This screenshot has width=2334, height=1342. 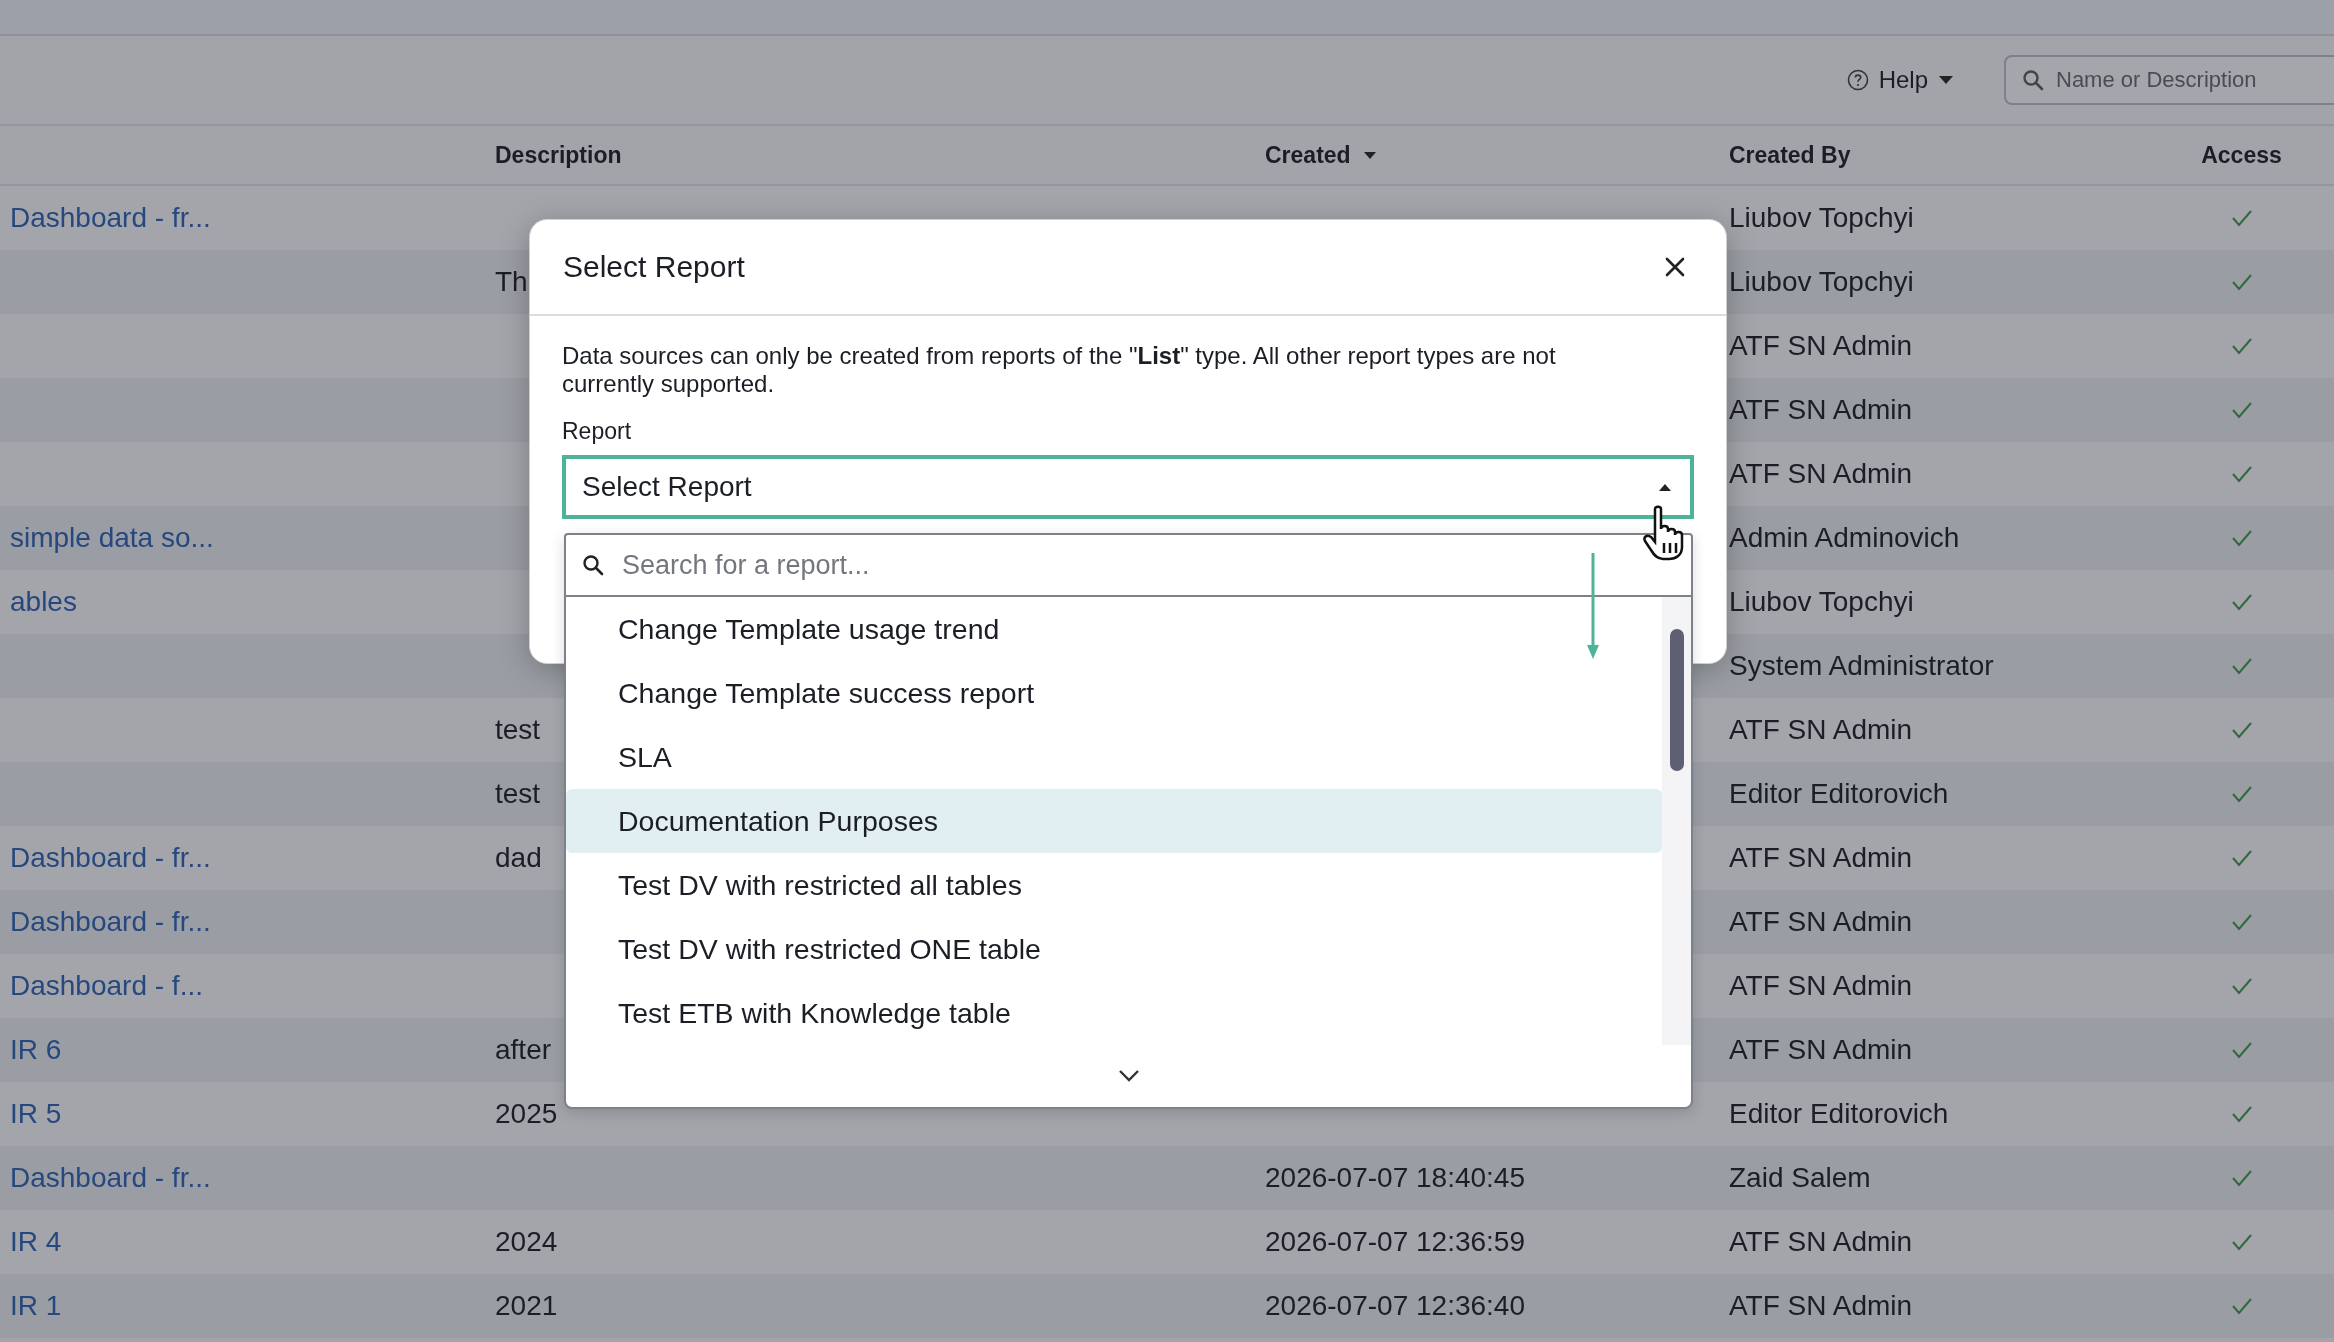 What do you see at coordinates (1114, 629) in the screenshot?
I see `dropdown-option: Change Template usage trend` at bounding box center [1114, 629].